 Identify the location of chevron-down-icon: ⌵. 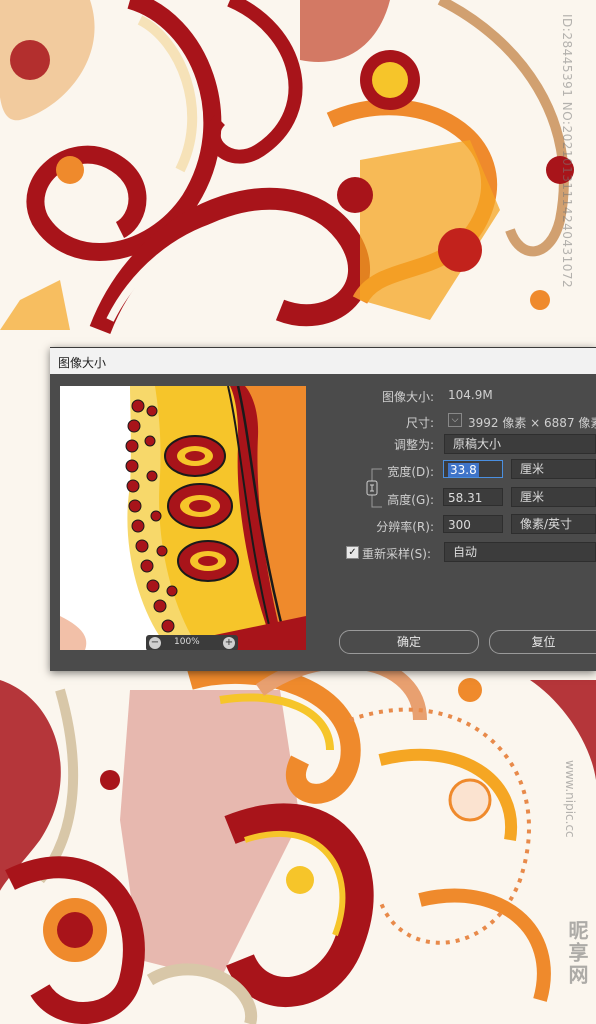
(455, 420).